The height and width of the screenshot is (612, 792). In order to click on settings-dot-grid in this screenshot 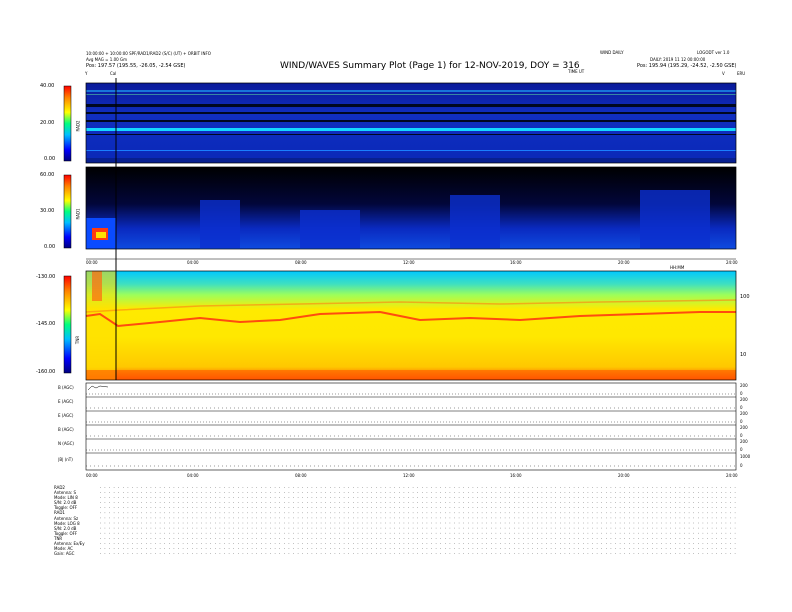, I will do `click(418, 520)`.